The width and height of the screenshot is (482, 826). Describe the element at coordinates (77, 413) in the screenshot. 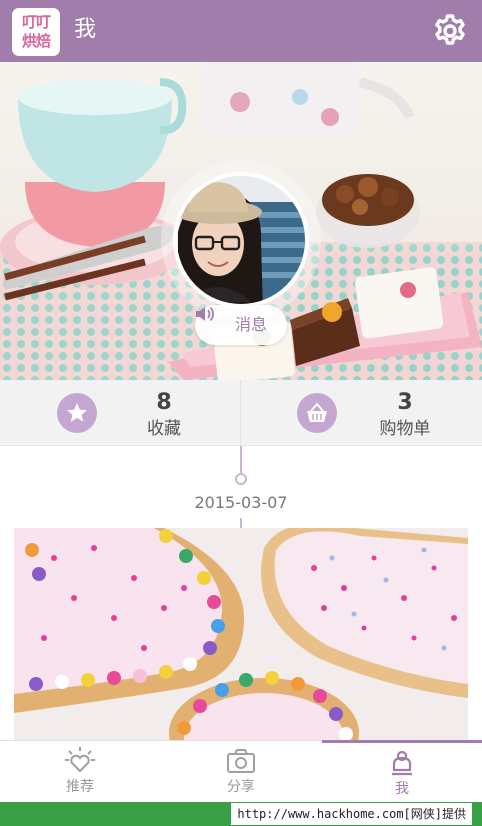

I see `star-icon` at that location.